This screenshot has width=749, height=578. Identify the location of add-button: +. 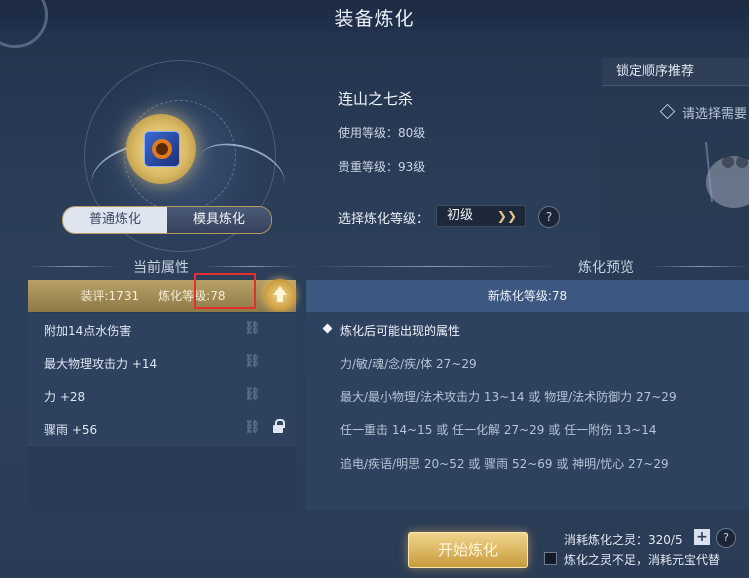
(702, 537).